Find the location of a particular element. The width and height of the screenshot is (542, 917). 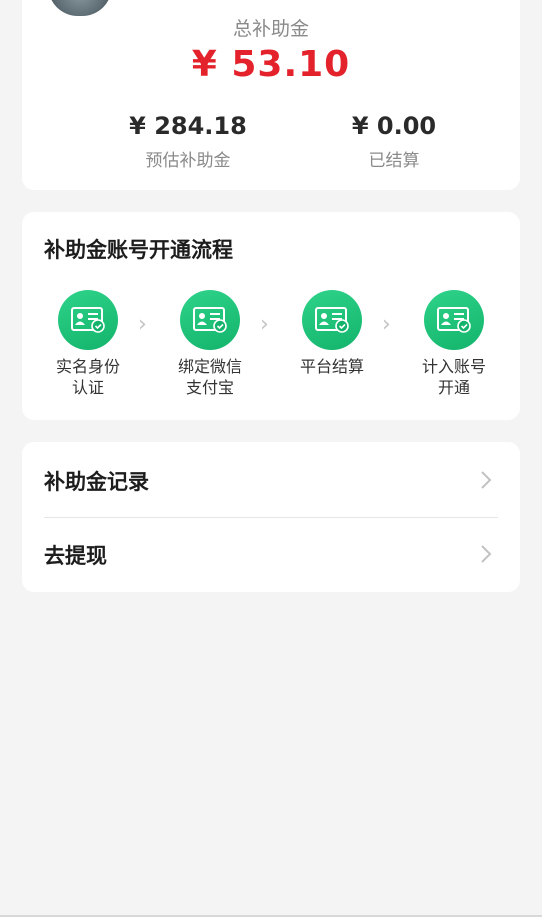

estimated-subsidy-amount: ¥ 284.18 is located at coordinates (188, 126).